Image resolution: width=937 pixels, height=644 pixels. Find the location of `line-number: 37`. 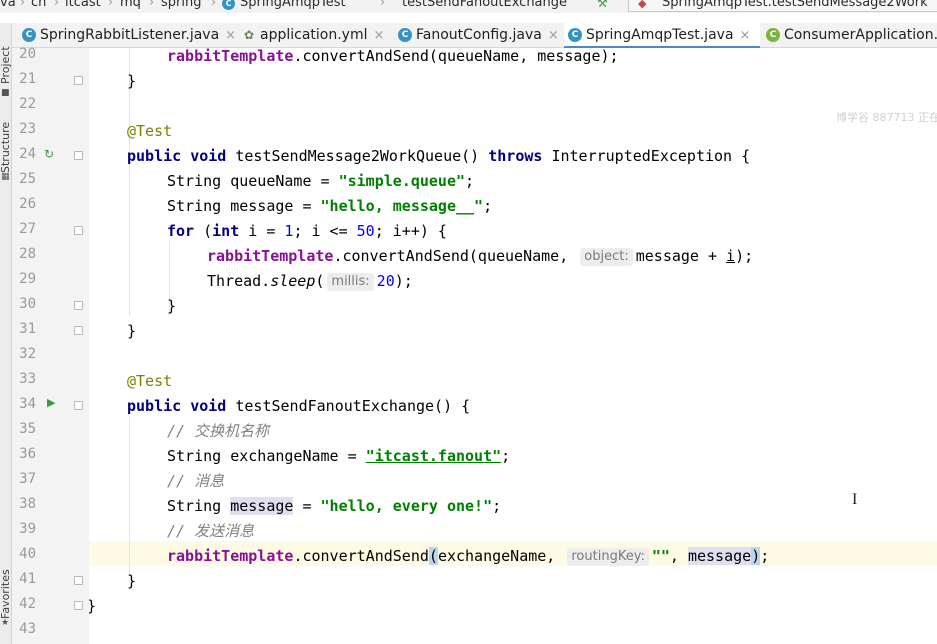

line-number: 37 is located at coordinates (27, 479).